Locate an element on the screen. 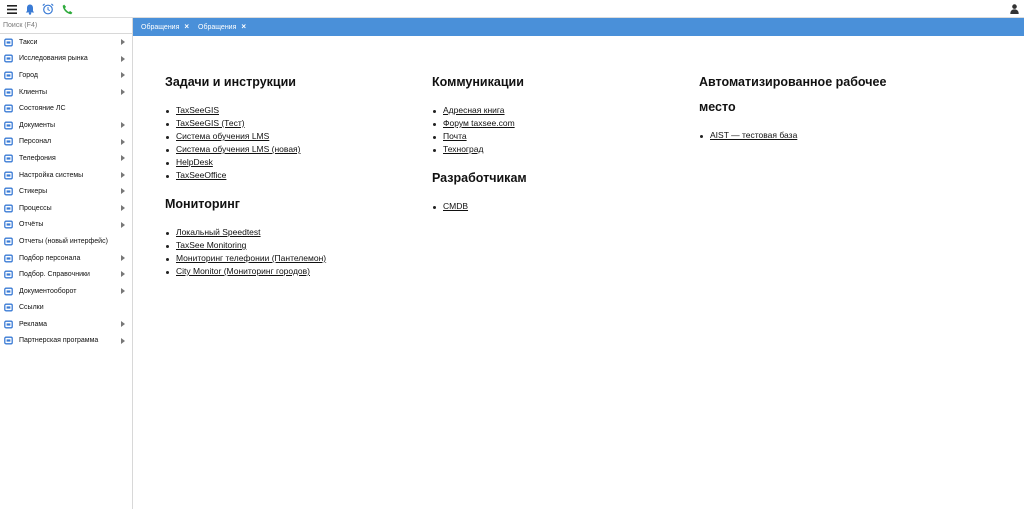 The image size is (1024, 509). sidebar-item: Подбор персонала is located at coordinates (66, 258).